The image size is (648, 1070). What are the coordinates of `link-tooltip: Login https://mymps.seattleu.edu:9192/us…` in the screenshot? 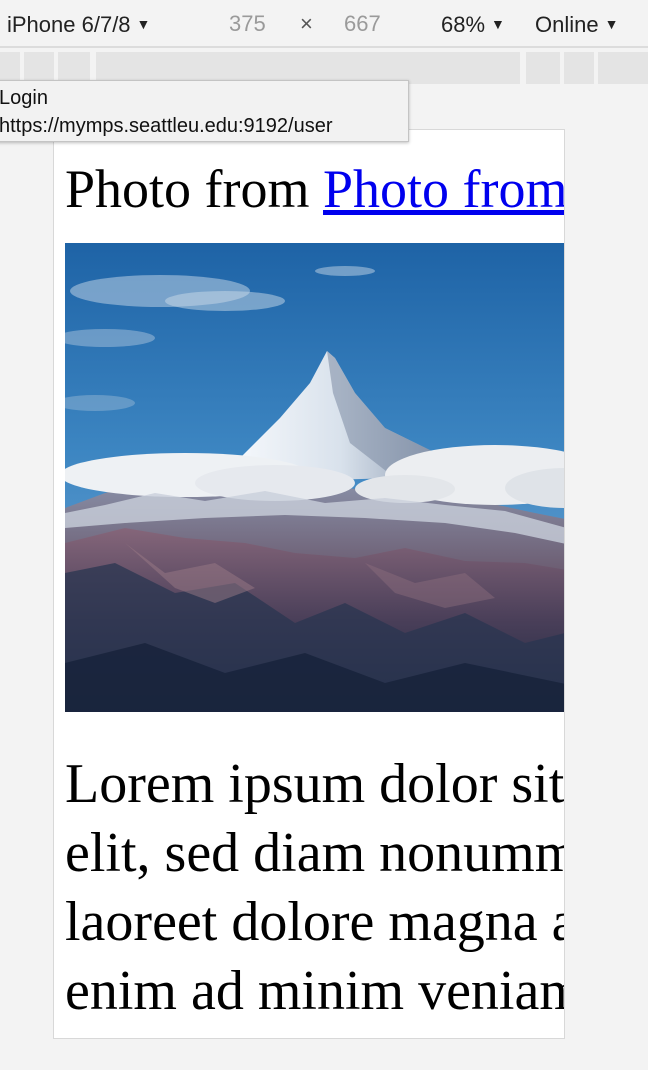 It's located at (204, 111).